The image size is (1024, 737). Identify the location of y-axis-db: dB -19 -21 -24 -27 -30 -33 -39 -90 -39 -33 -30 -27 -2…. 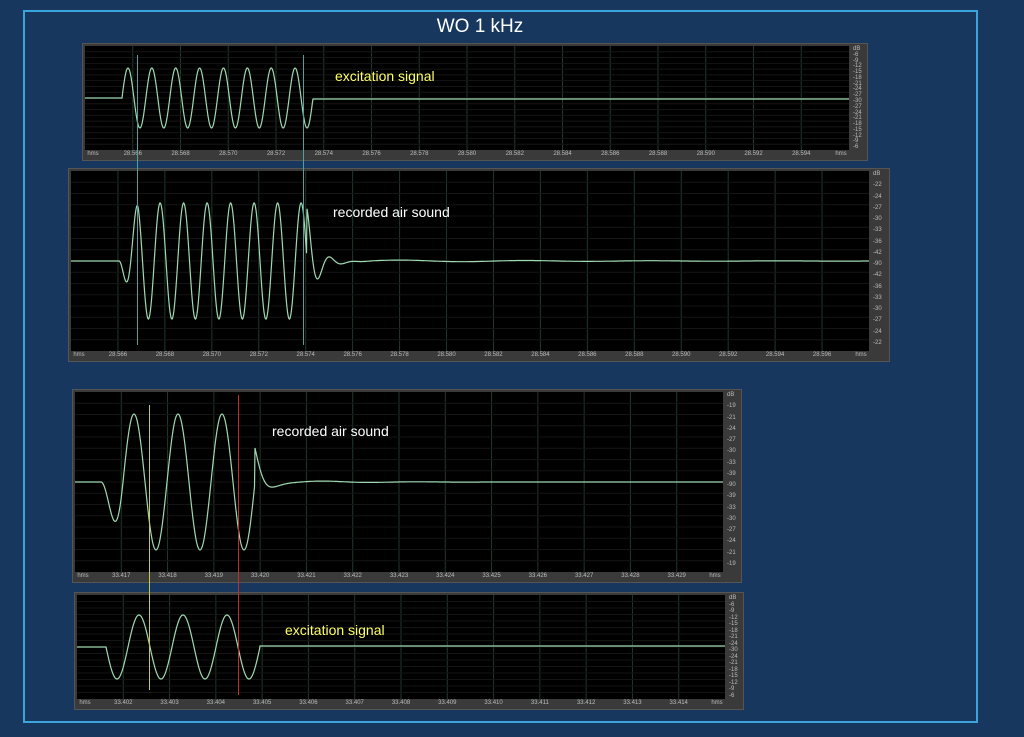
(732, 482).